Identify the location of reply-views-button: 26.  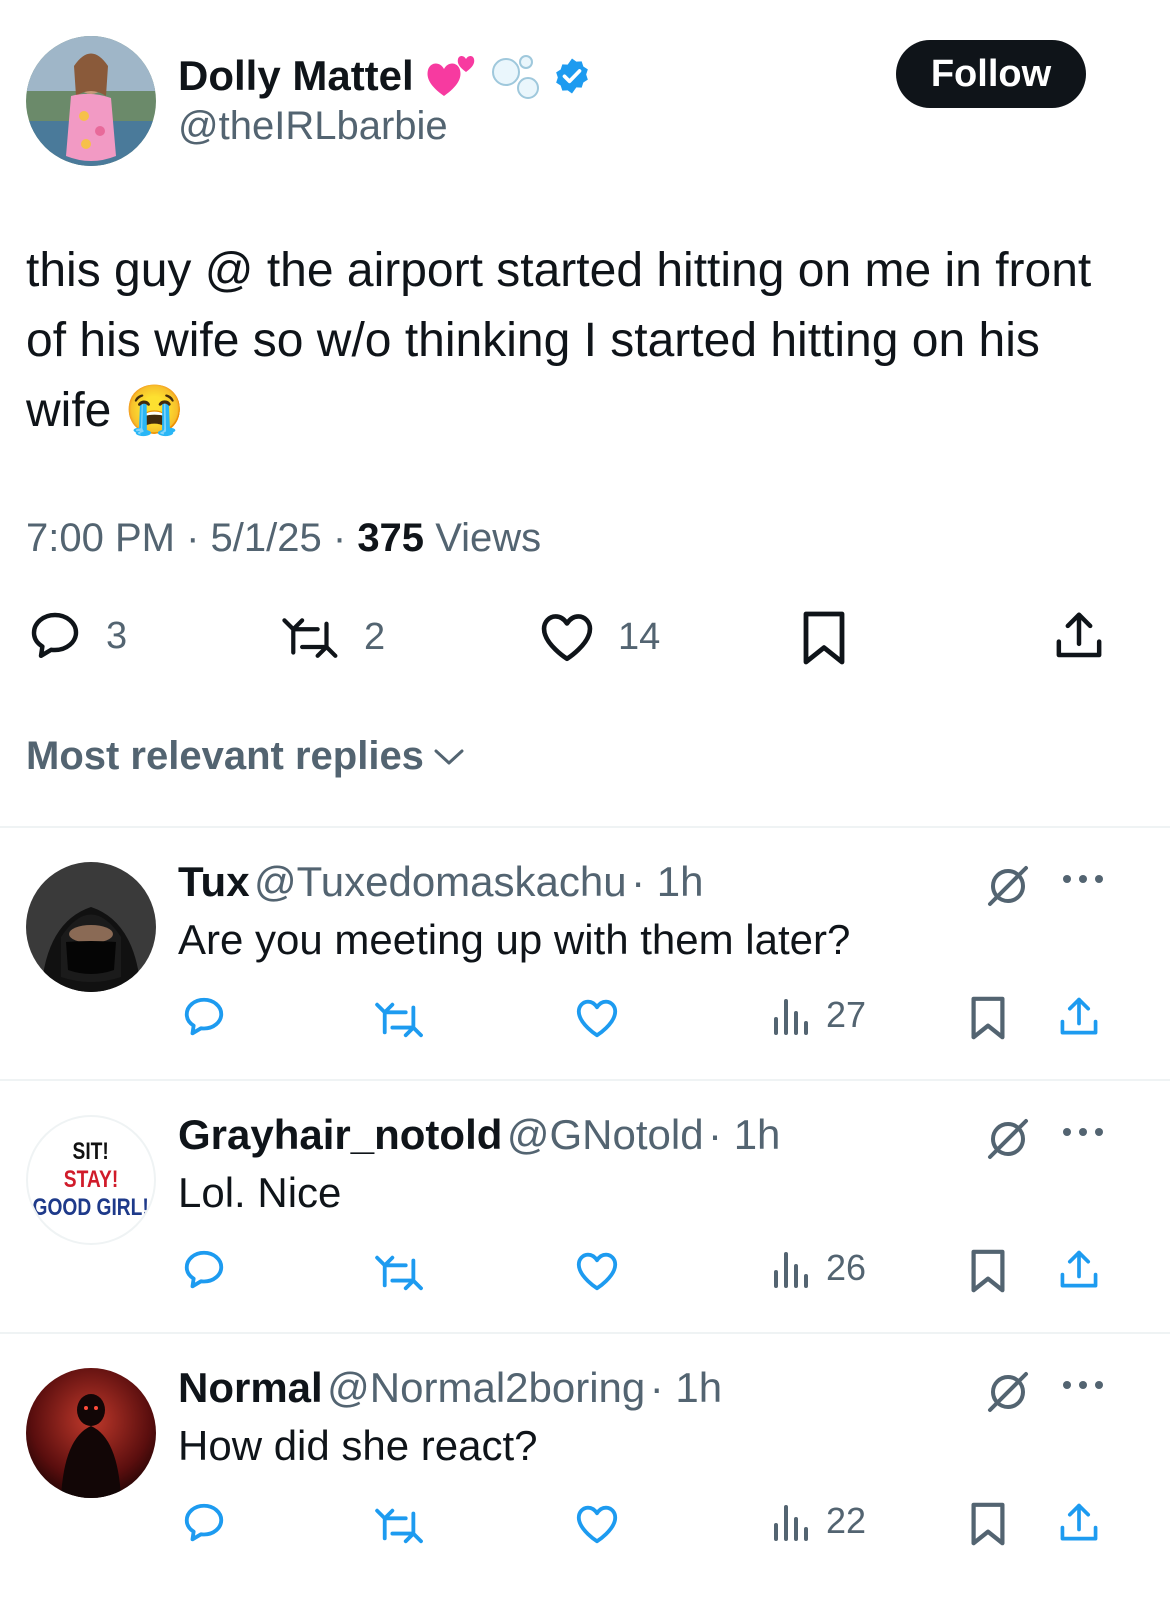
(819, 1268).